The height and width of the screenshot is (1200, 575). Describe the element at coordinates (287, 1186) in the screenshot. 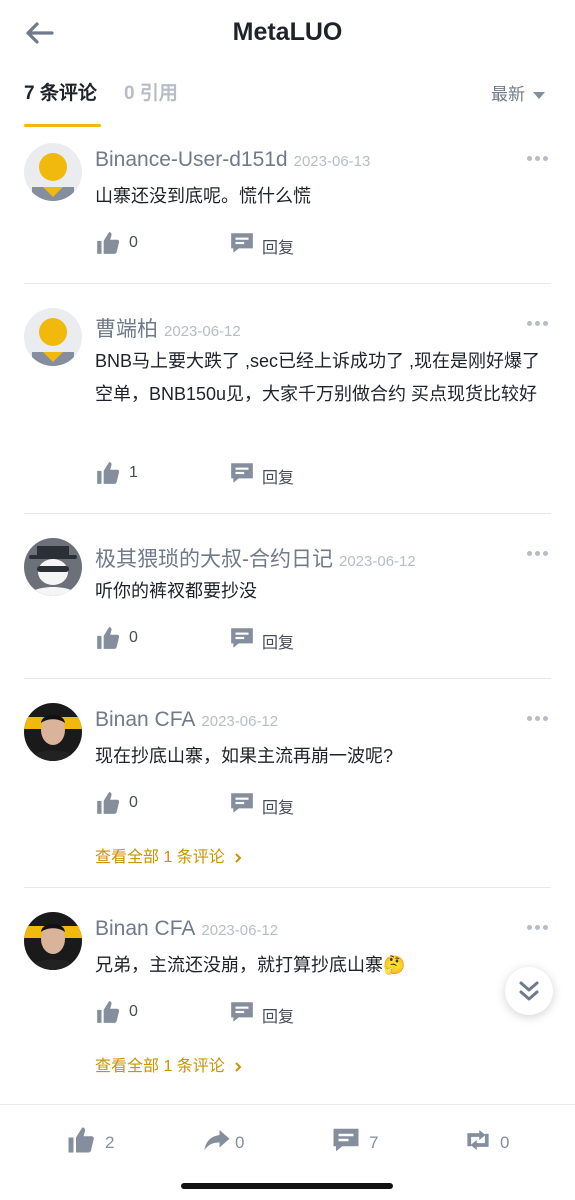

I see `home-indicator` at that location.